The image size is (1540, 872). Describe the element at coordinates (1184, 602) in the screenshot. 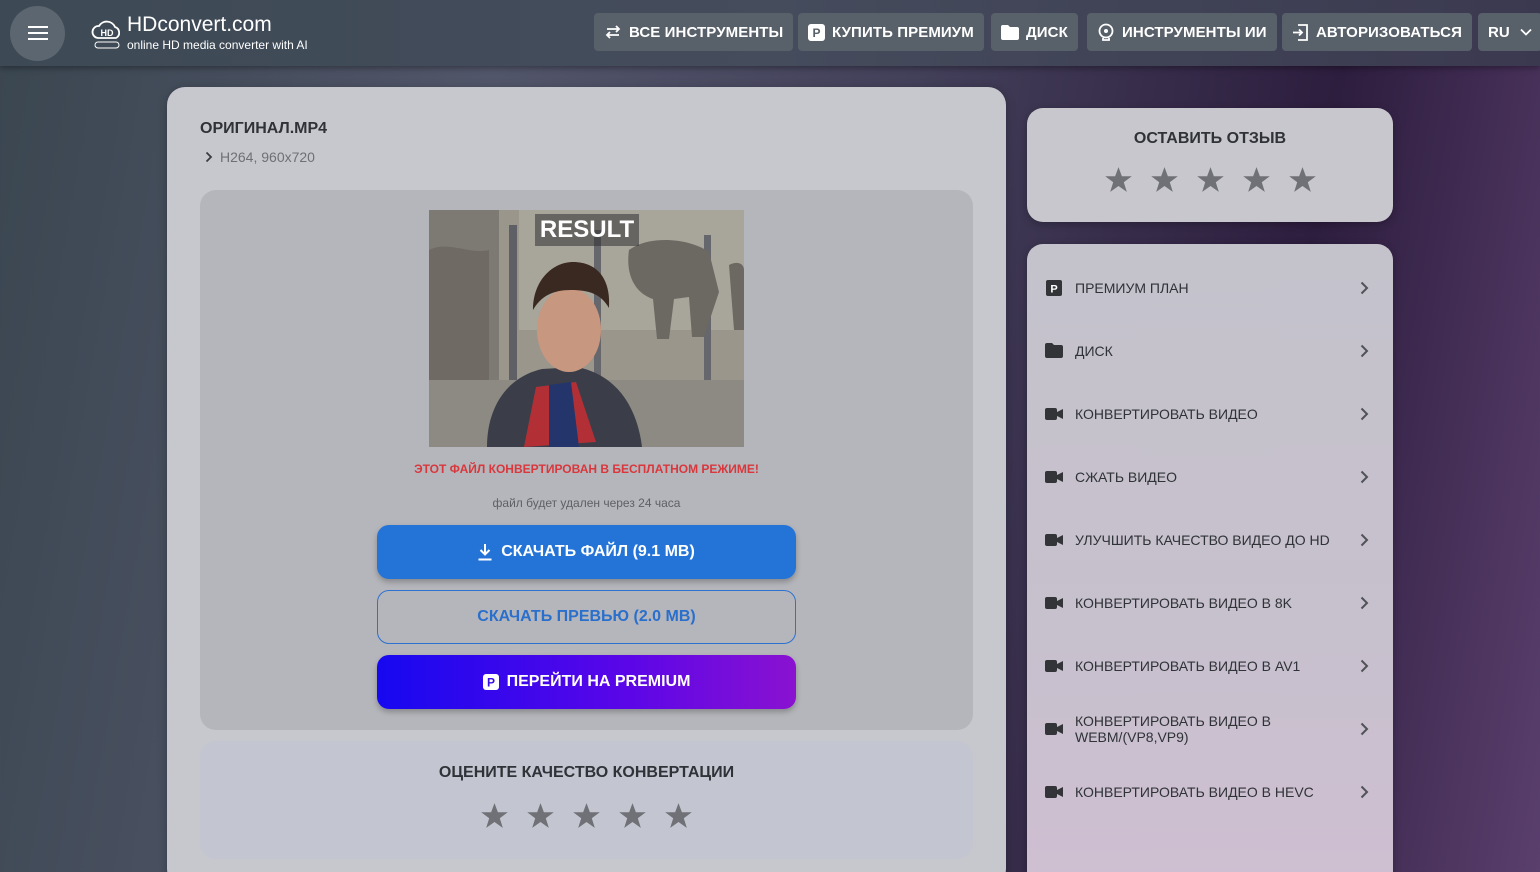

I see `sidebar-item-label: КОНВЕРТИРОВАТЬ ВИДЕО В 8K` at that location.